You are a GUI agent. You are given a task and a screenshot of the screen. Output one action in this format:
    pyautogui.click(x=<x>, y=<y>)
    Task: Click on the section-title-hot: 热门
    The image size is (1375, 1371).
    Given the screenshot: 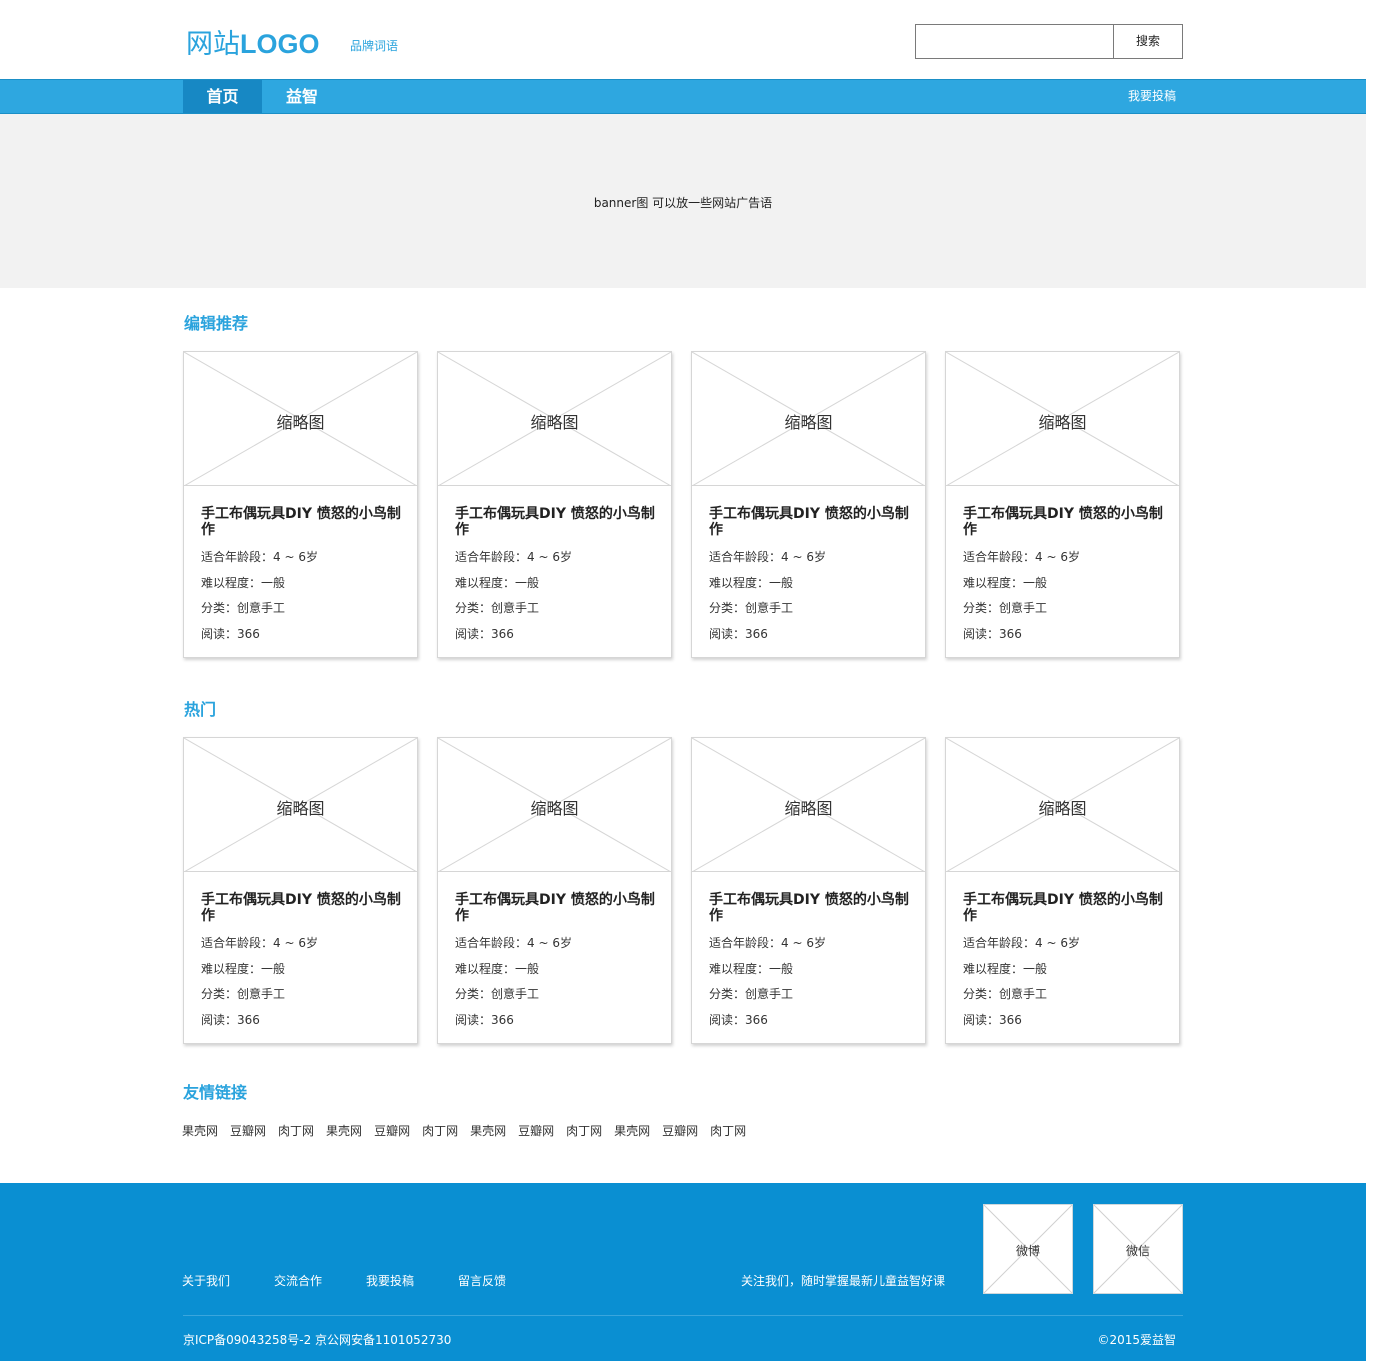 What is the action you would take?
    pyautogui.click(x=200, y=709)
    